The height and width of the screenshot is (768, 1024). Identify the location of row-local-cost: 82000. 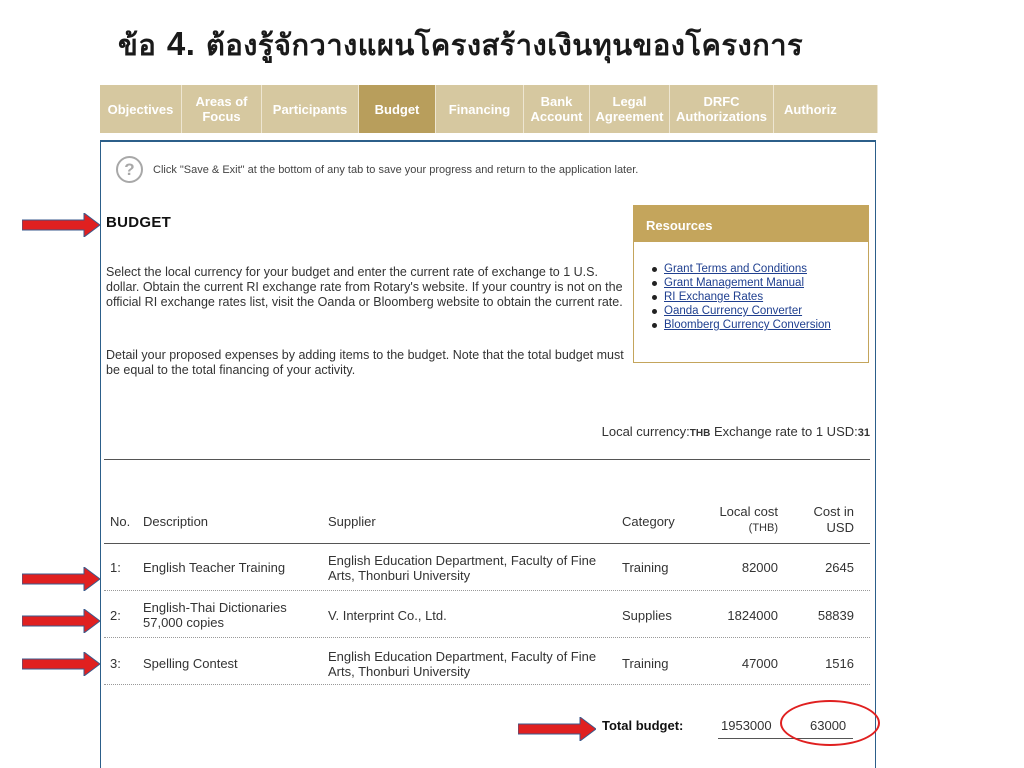
(759, 567).